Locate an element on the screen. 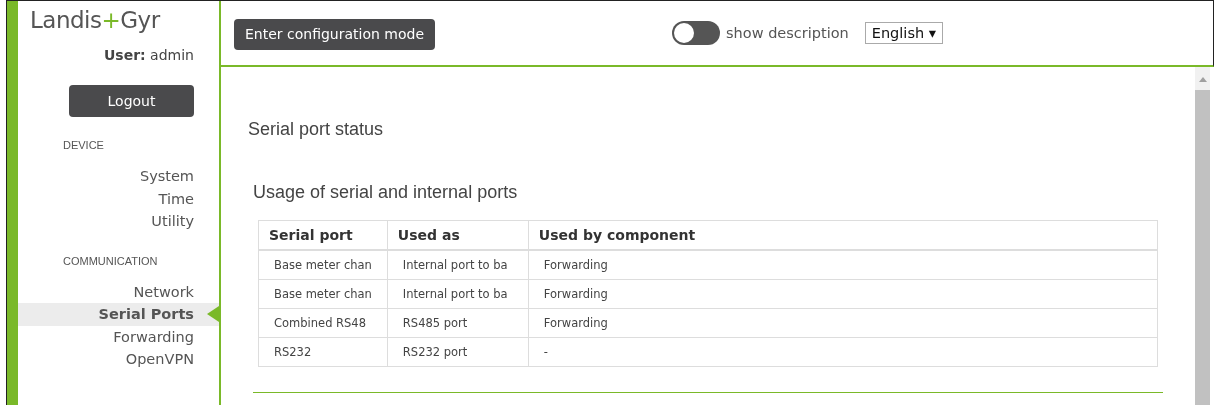  nav-item: Network is located at coordinates (118, 291).